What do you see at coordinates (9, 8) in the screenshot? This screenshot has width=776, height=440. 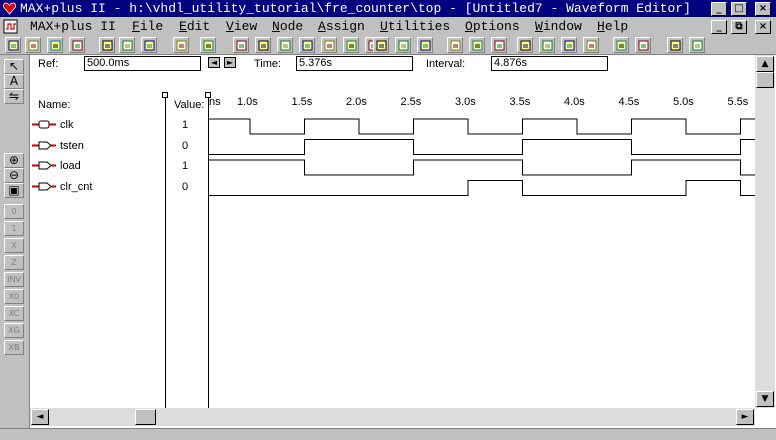 I see `maxplus-app-icon` at bounding box center [9, 8].